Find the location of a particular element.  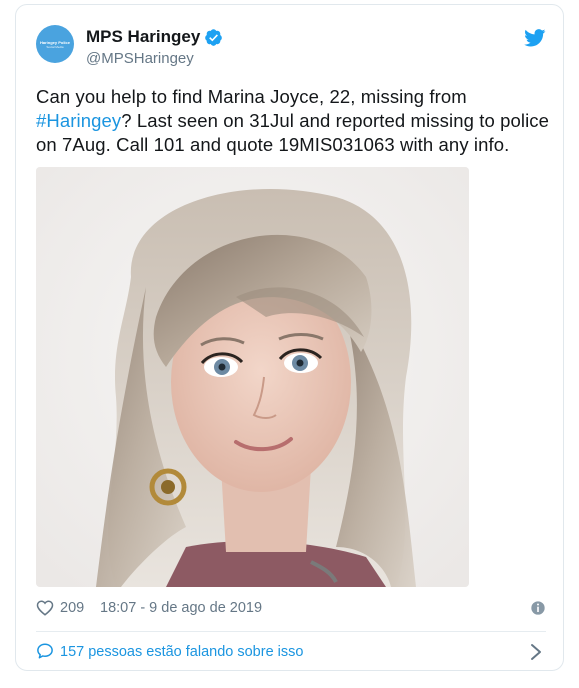

divider is located at coordinates (291, 631).